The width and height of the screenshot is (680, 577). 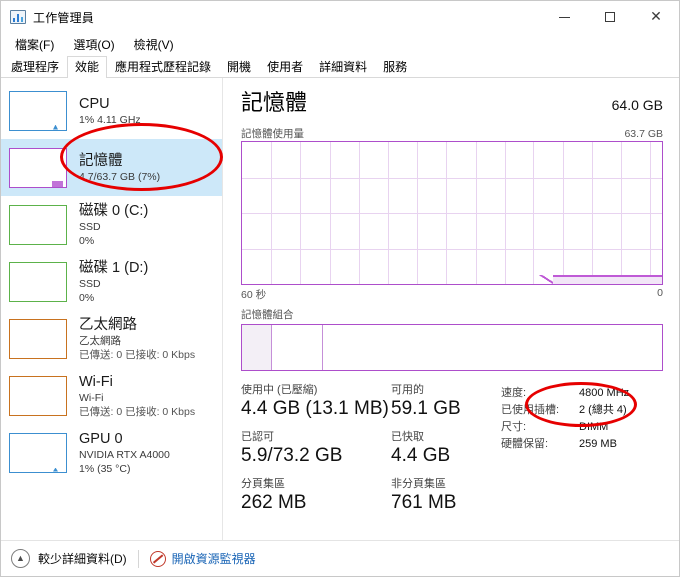 What do you see at coordinates (87, 67) in the screenshot?
I see `tab-performance: 效能` at bounding box center [87, 67].